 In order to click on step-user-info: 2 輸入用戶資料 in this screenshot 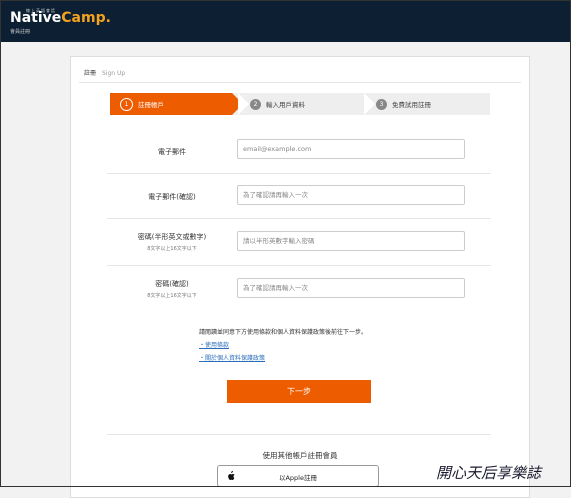, I will do `click(304, 104)`.